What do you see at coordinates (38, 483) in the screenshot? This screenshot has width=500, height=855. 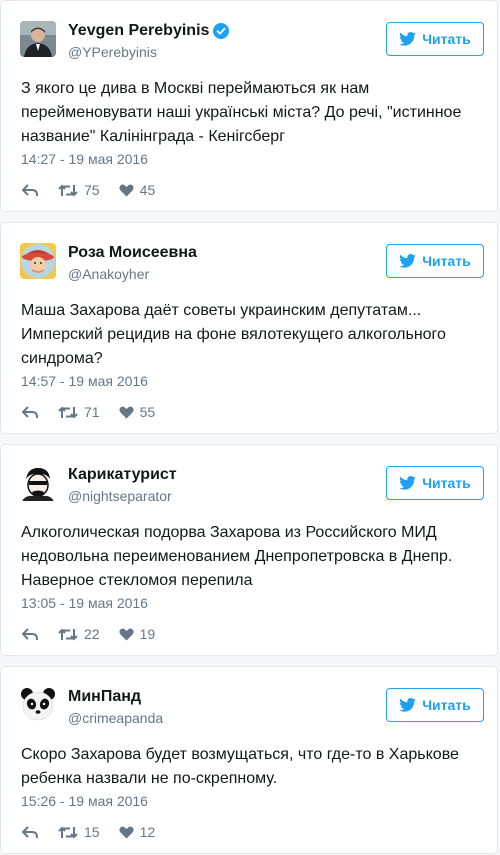 I see `cartoon-face-avatar` at bounding box center [38, 483].